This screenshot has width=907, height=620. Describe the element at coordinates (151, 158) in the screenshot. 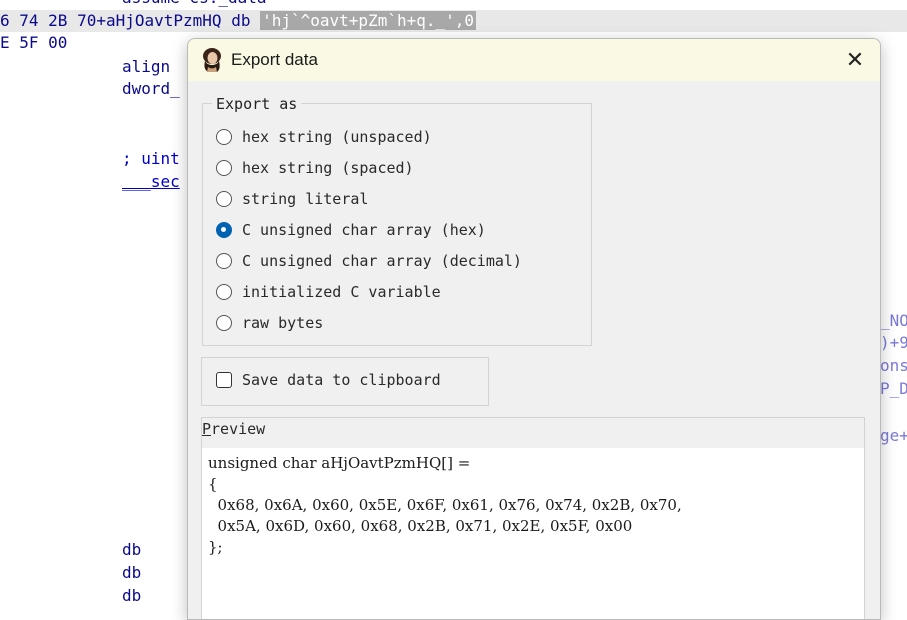

I see `comment-line: ; uint` at that location.